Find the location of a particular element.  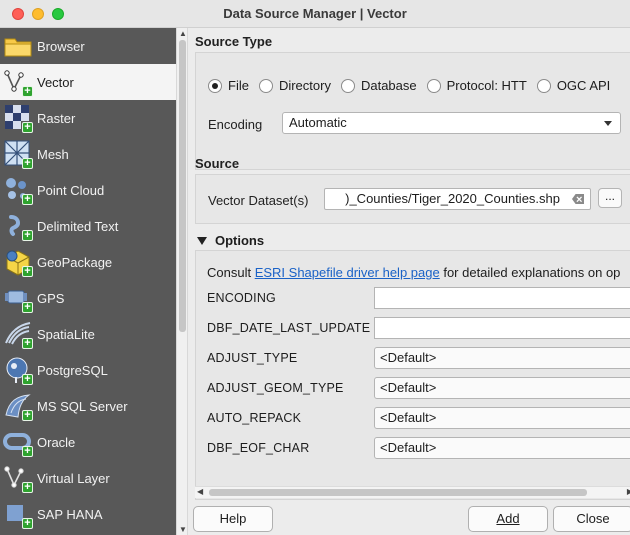

clear-input-icon is located at coordinates (578, 199).